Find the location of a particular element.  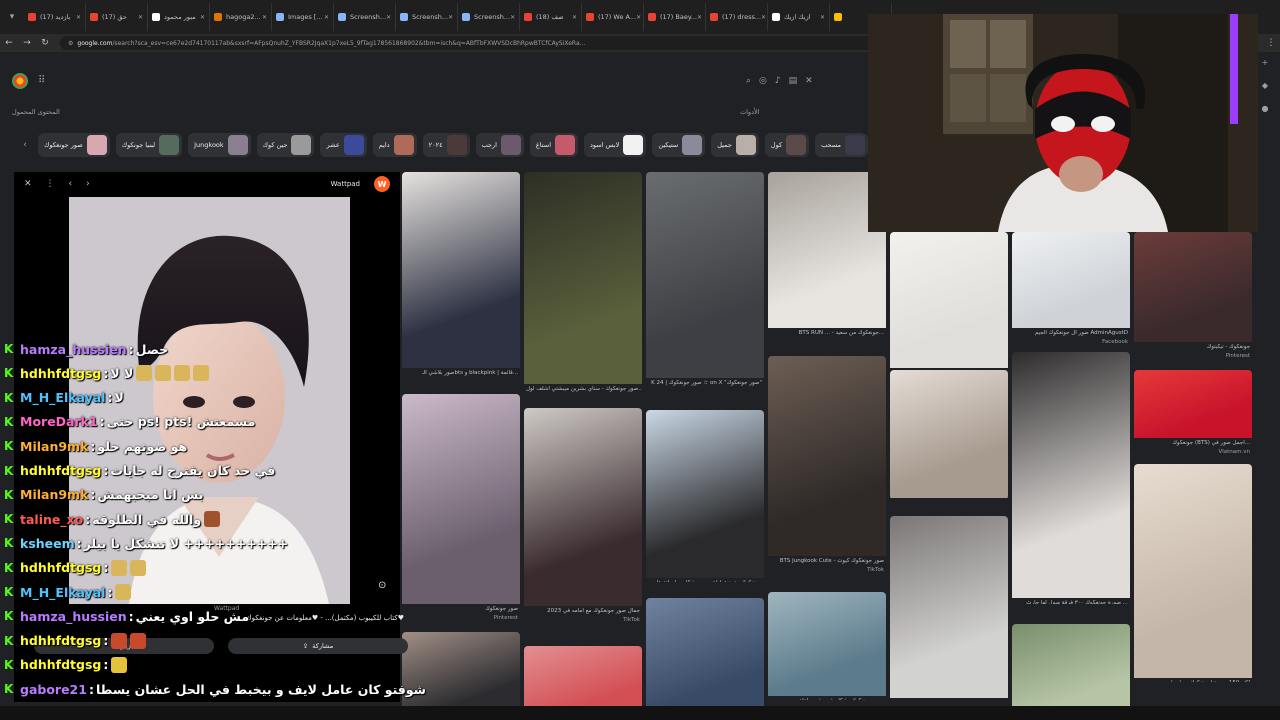

image-result: جونغكوك (BTS) أجمل صور في... Vlatnam.vn is located at coordinates (1193, 412).